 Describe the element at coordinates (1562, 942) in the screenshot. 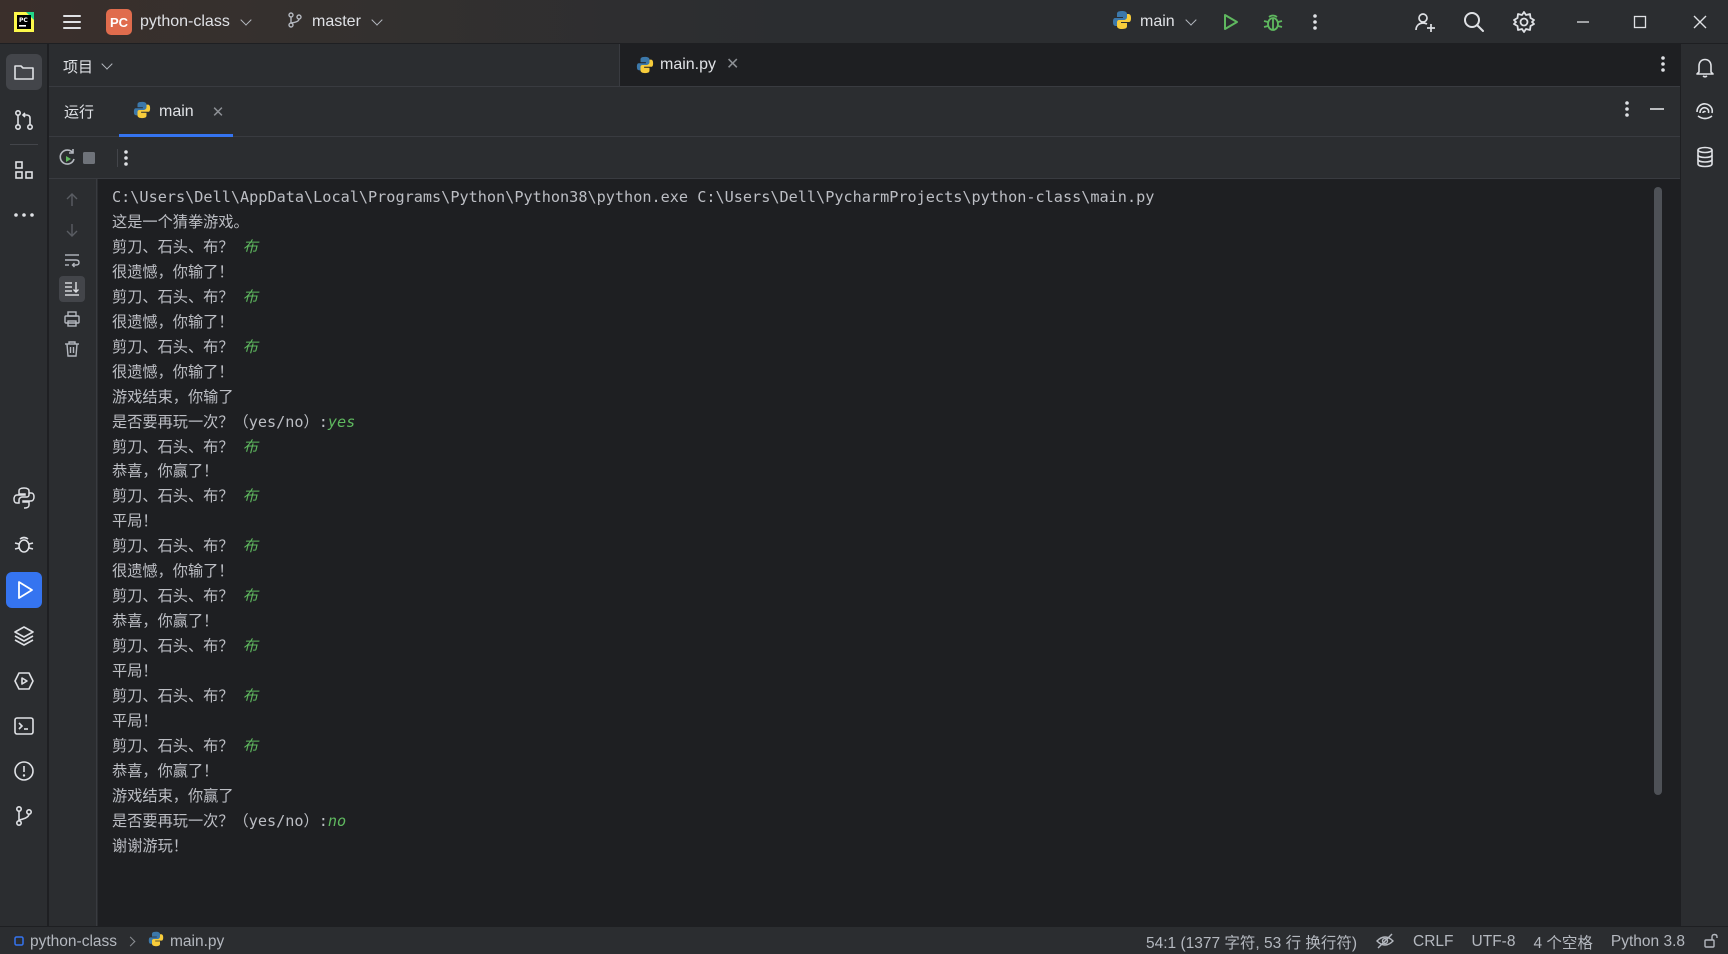

I see `indent-setting: 4 个空格` at that location.